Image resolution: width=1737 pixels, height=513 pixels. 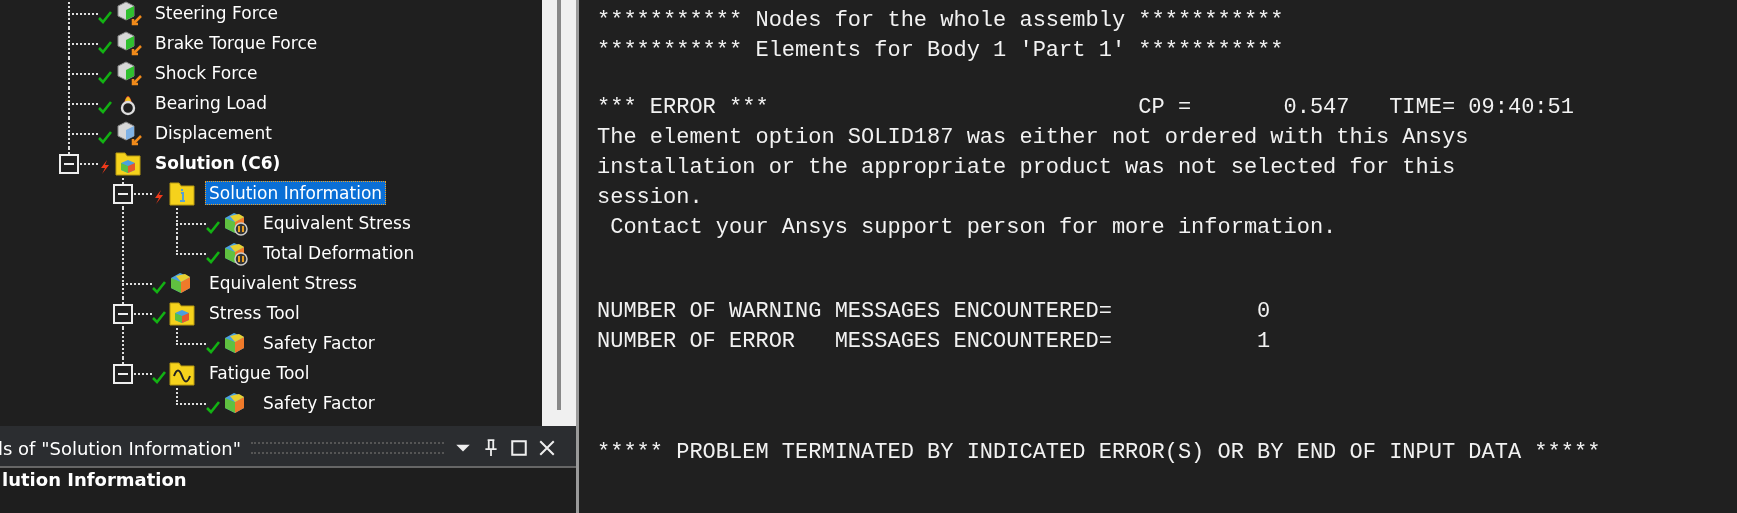 What do you see at coordinates (547, 448) in the screenshot?
I see `close-icon` at bounding box center [547, 448].